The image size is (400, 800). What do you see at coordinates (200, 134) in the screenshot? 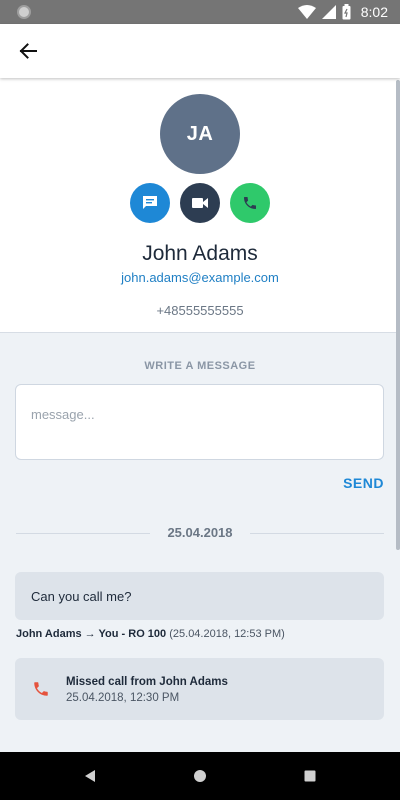
I see `avatar: JA` at bounding box center [200, 134].